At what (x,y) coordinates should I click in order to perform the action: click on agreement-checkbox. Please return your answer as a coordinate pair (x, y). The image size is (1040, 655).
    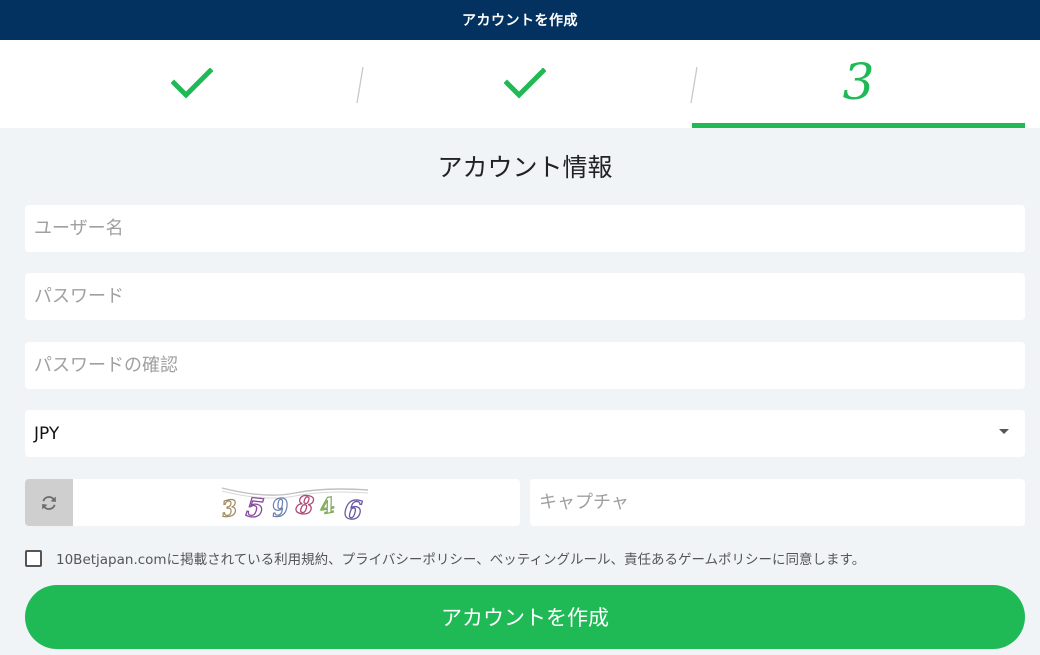
    Looking at the image, I should click on (33, 558).